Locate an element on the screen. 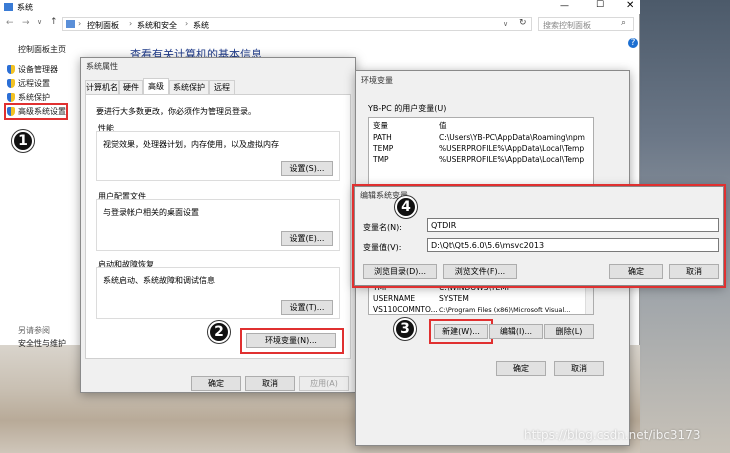  env-cancel-button: 取消 is located at coordinates (579, 368).